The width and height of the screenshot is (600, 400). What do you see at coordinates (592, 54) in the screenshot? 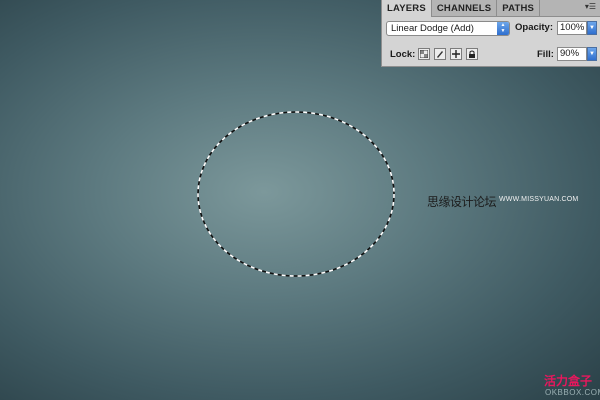
I see `fill-dropdown-arrow-icon: ▼` at bounding box center [592, 54].